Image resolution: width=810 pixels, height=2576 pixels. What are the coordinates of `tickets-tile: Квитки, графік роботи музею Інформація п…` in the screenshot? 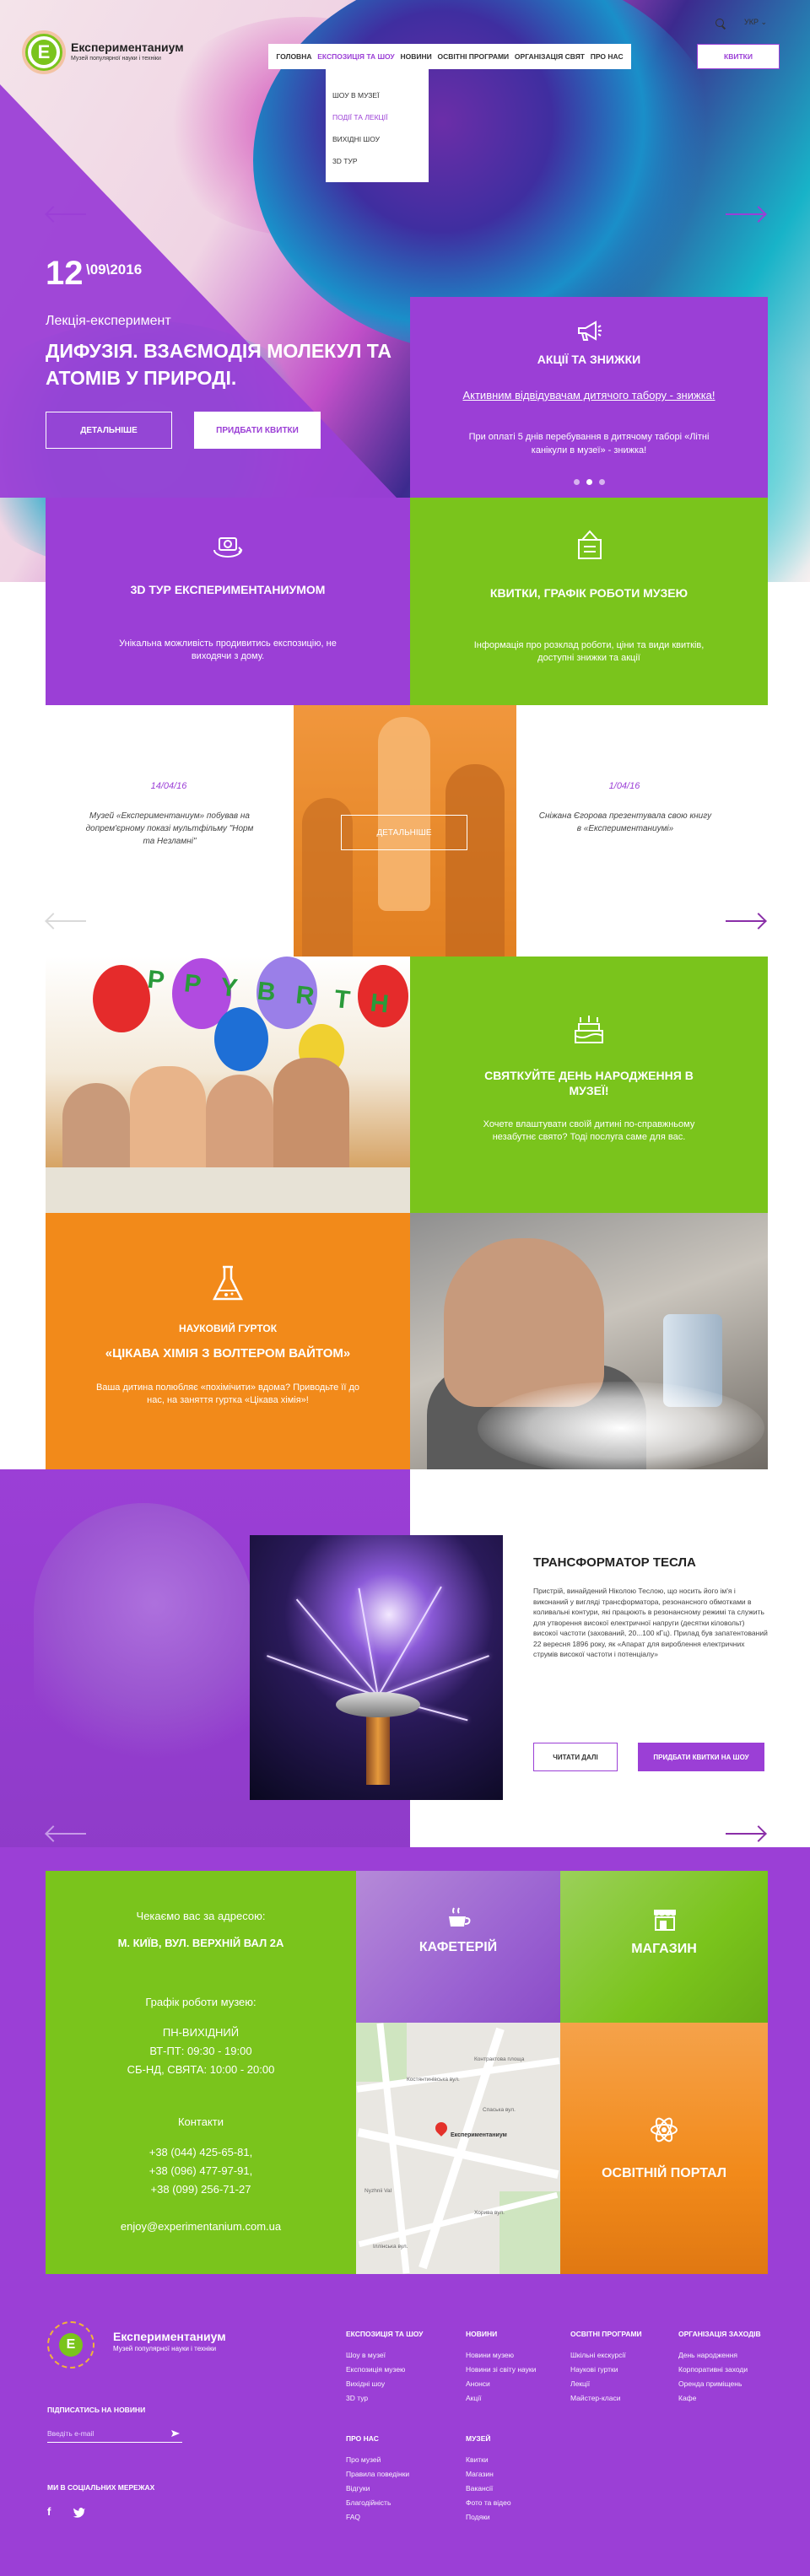 It's located at (589, 601).